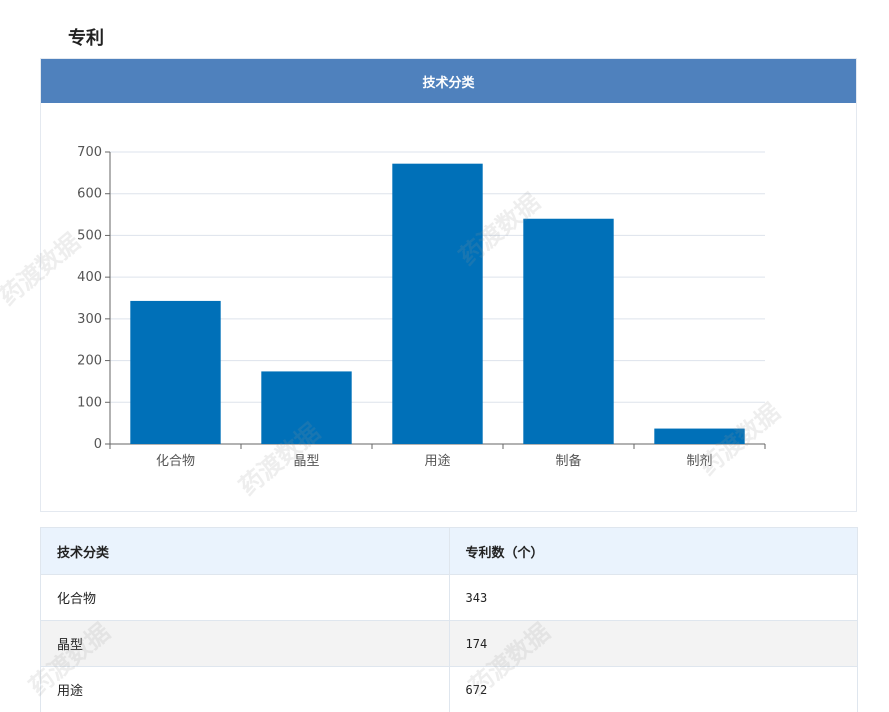 The height and width of the screenshot is (712, 889). I want to click on table-header-count: 专利数（个）, so click(653, 551).